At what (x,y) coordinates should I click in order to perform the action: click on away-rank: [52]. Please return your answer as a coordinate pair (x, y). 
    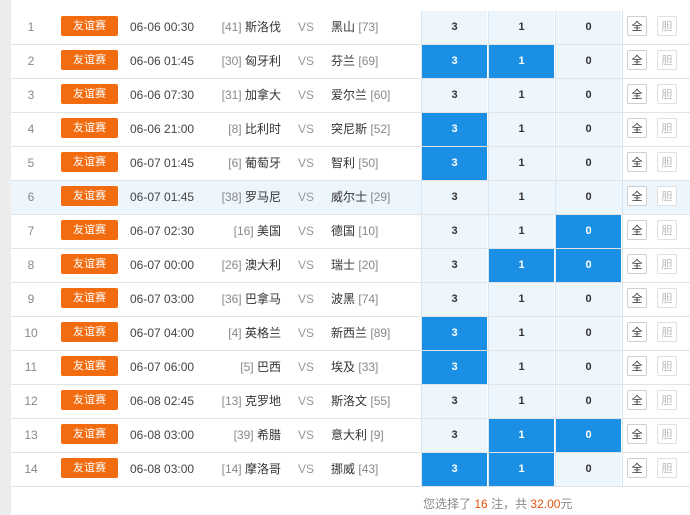
    Looking at the image, I should click on (380, 129).